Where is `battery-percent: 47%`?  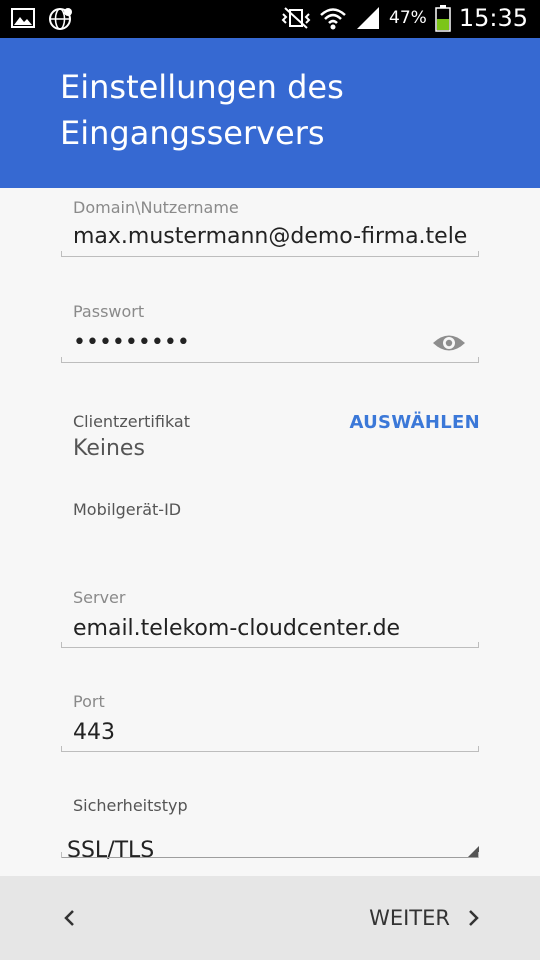
battery-percent: 47% is located at coordinates (408, 18).